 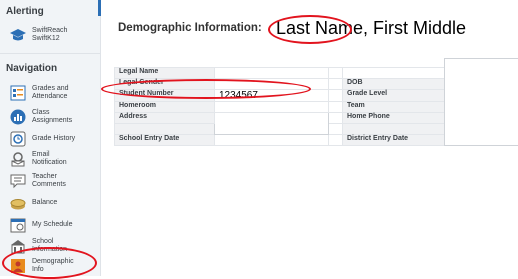 What do you see at coordinates (18, 35) in the screenshot?
I see `graduation-cap-icon` at bounding box center [18, 35].